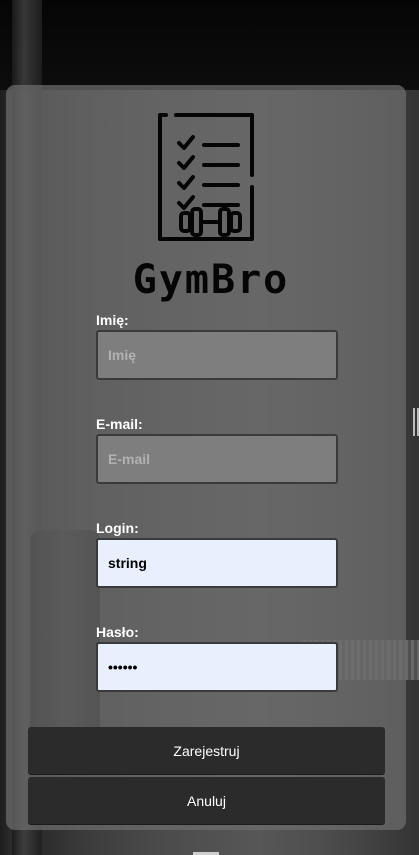 The image size is (419, 855). What do you see at coordinates (206, 177) in the screenshot?
I see `checklist-dumbbell-icon` at bounding box center [206, 177].